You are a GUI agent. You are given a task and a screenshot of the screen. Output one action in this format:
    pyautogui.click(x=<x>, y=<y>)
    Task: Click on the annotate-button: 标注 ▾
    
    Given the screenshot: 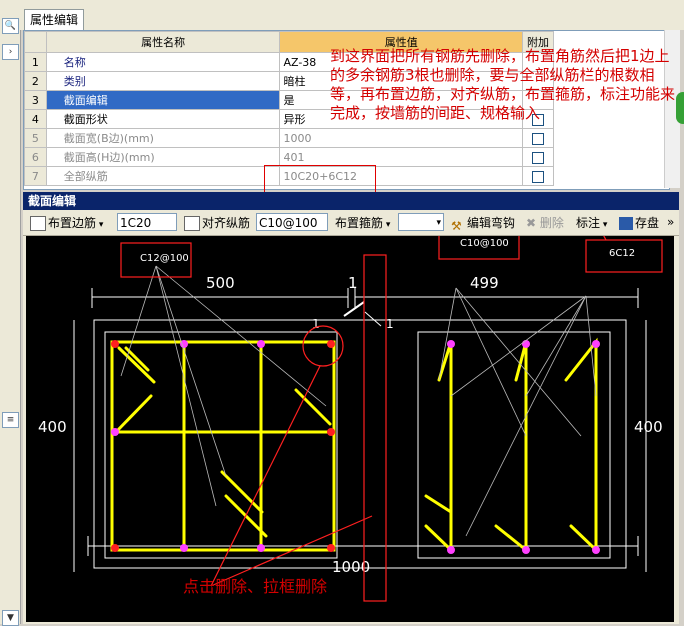 What is the action you would take?
    pyautogui.click(x=591, y=223)
    